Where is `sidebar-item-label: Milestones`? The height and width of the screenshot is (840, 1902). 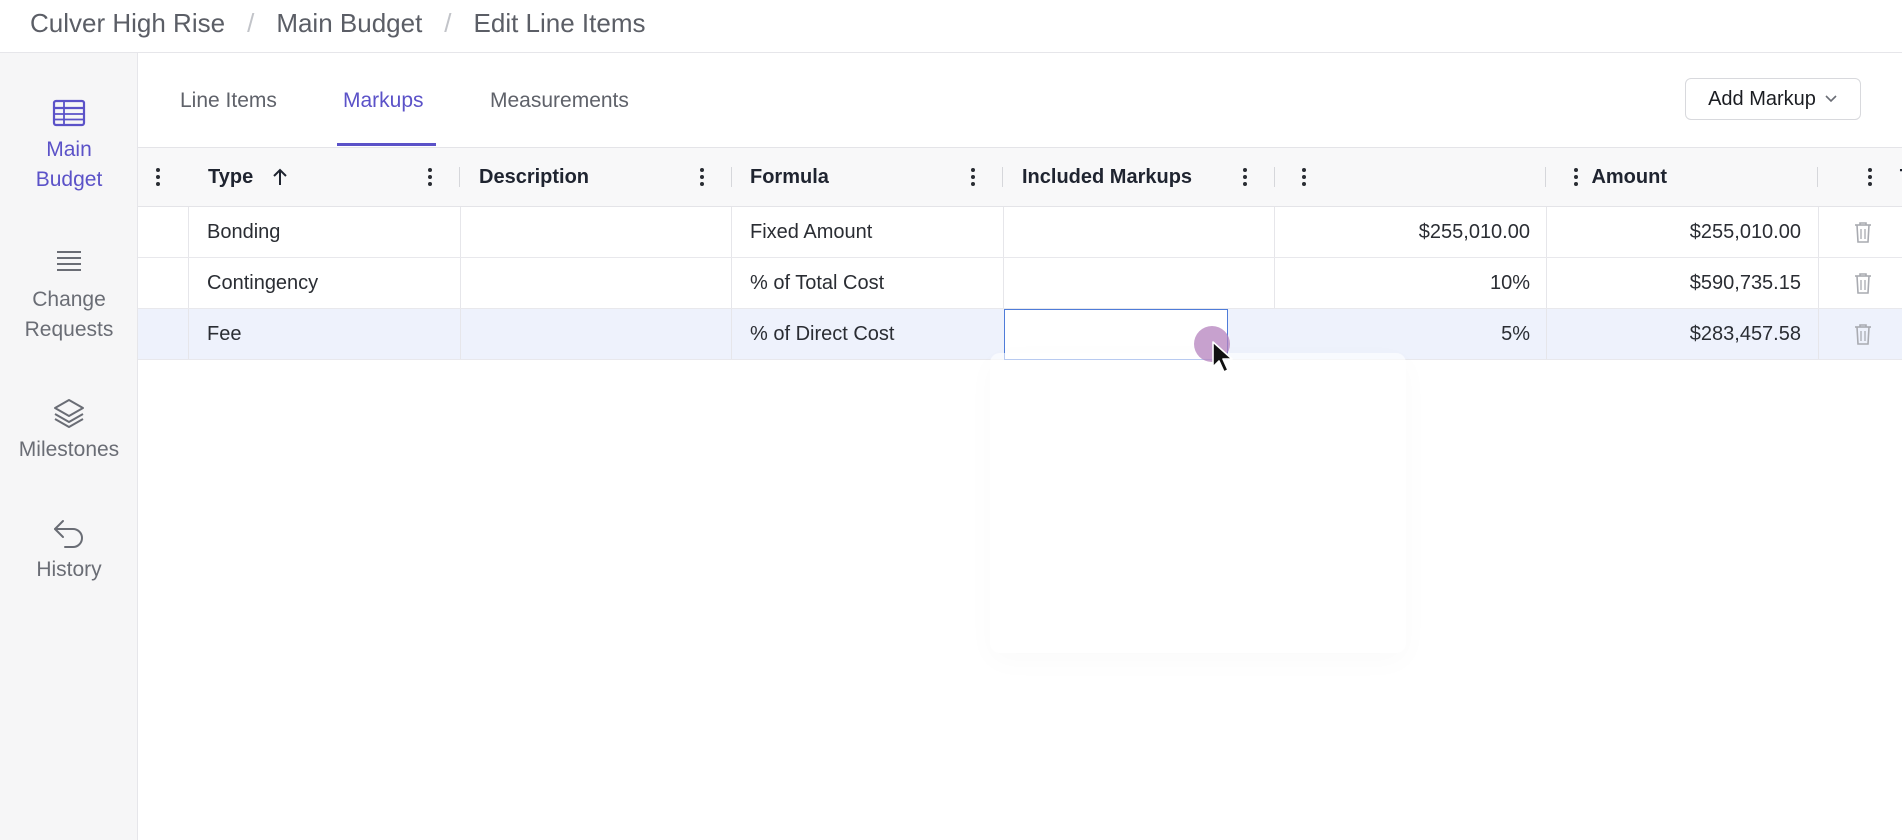
sidebar-item-label: Milestones is located at coordinates (69, 449).